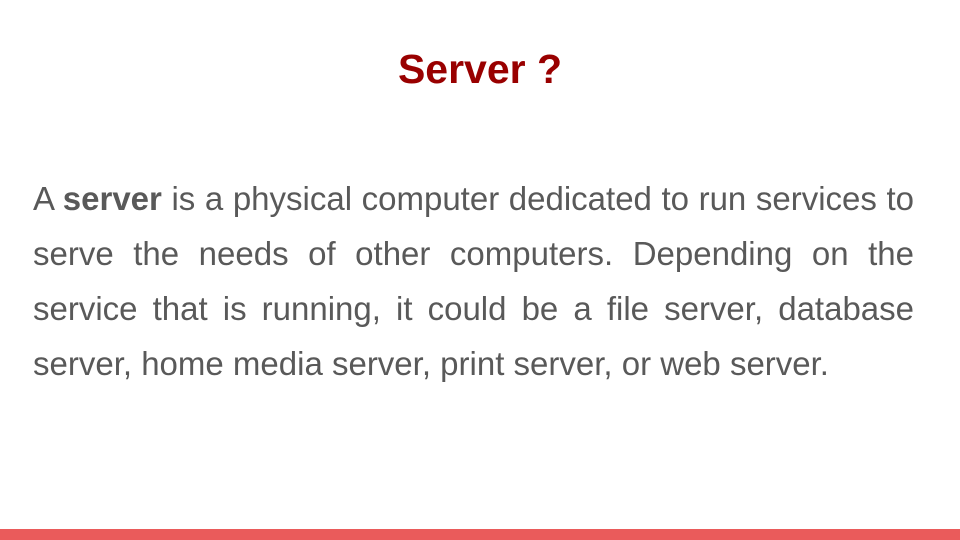  I want to click on bottom-accent-bar, so click(480, 534).